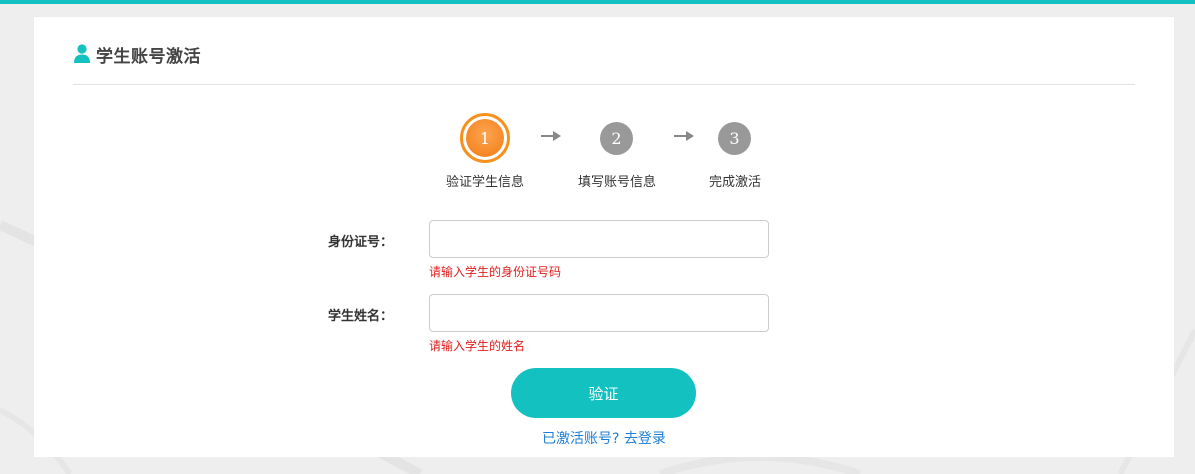 This screenshot has height=474, width=1195. I want to click on user-icon, so click(82, 53).